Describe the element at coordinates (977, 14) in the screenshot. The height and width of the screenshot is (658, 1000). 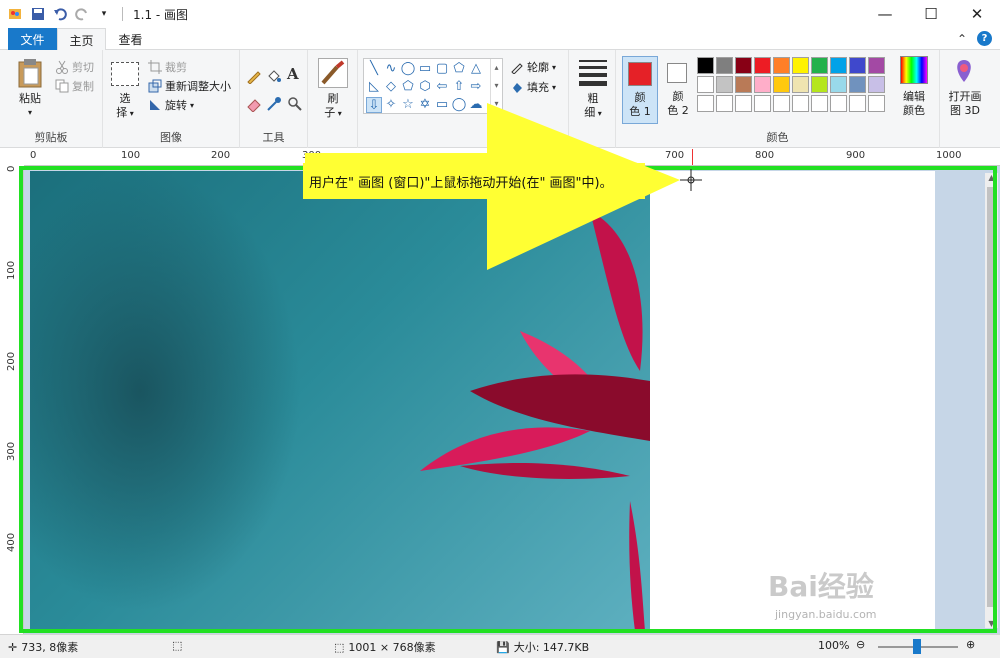
I see `close-button: ✕` at that location.